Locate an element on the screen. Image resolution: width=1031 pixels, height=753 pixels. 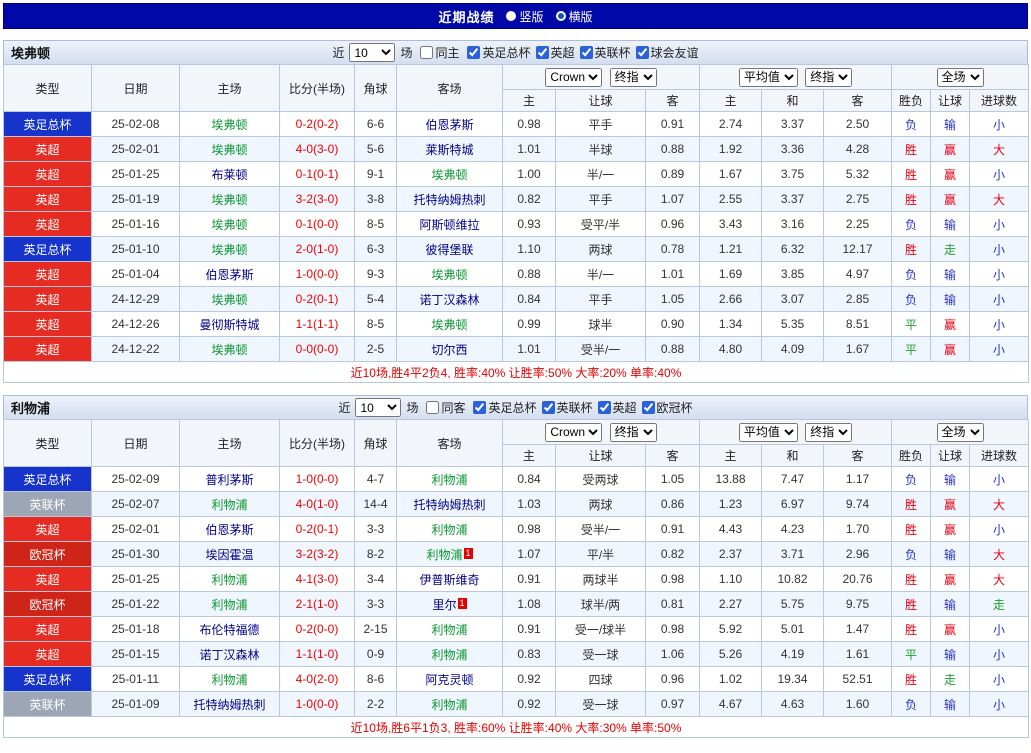
team-link: 伊普斯维奇 is located at coordinates (449, 580).